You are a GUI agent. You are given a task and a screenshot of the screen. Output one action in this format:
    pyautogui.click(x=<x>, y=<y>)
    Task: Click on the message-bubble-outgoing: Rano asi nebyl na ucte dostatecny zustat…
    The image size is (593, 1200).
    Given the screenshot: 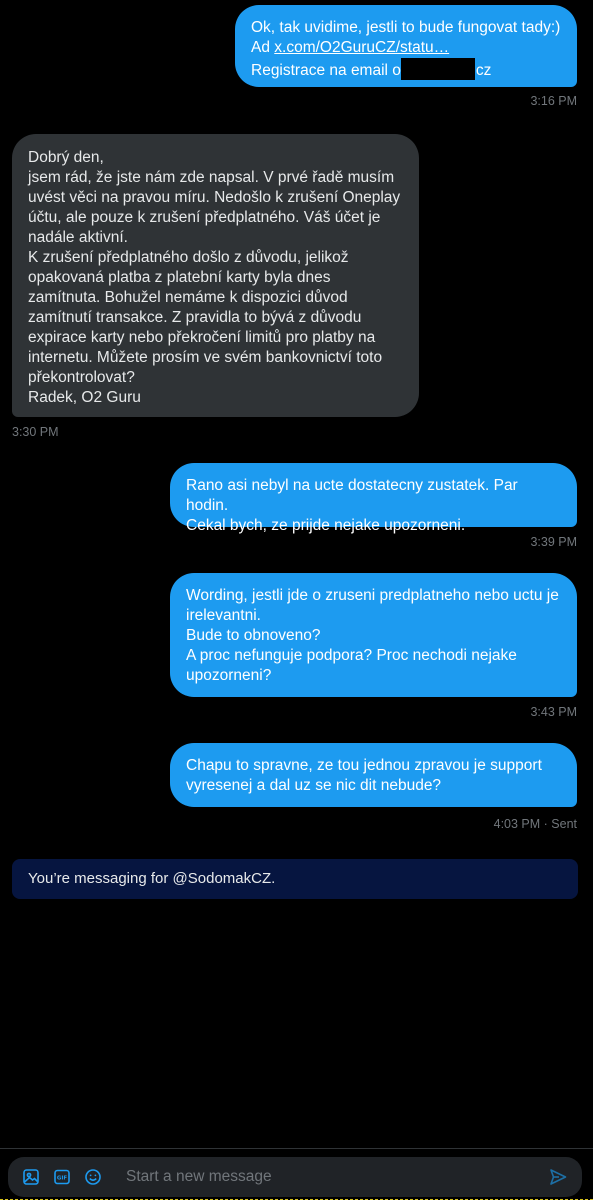 What is the action you would take?
    pyautogui.click(x=373, y=498)
    